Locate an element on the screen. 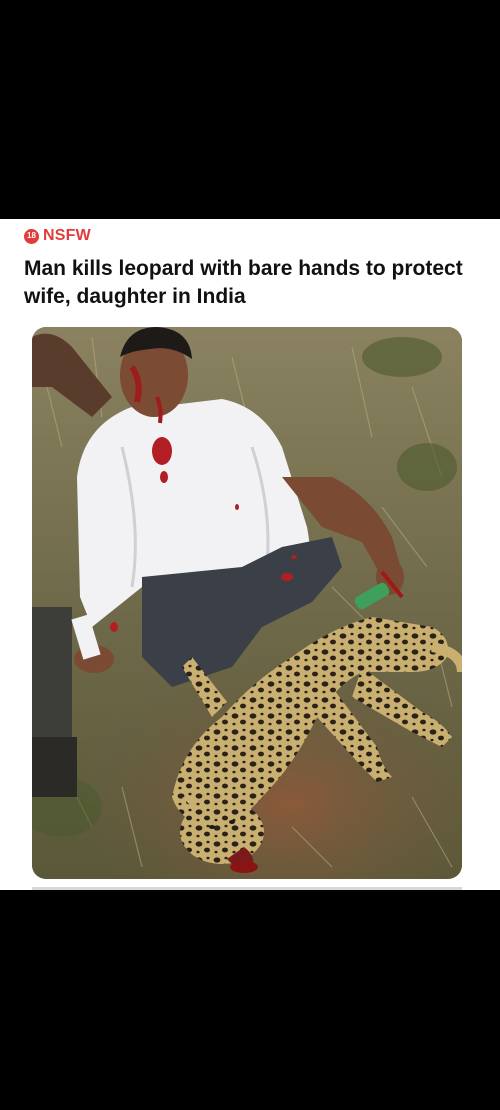 The width and height of the screenshot is (500, 1110). age-restricted-badge-icon: 18 is located at coordinates (31, 236).